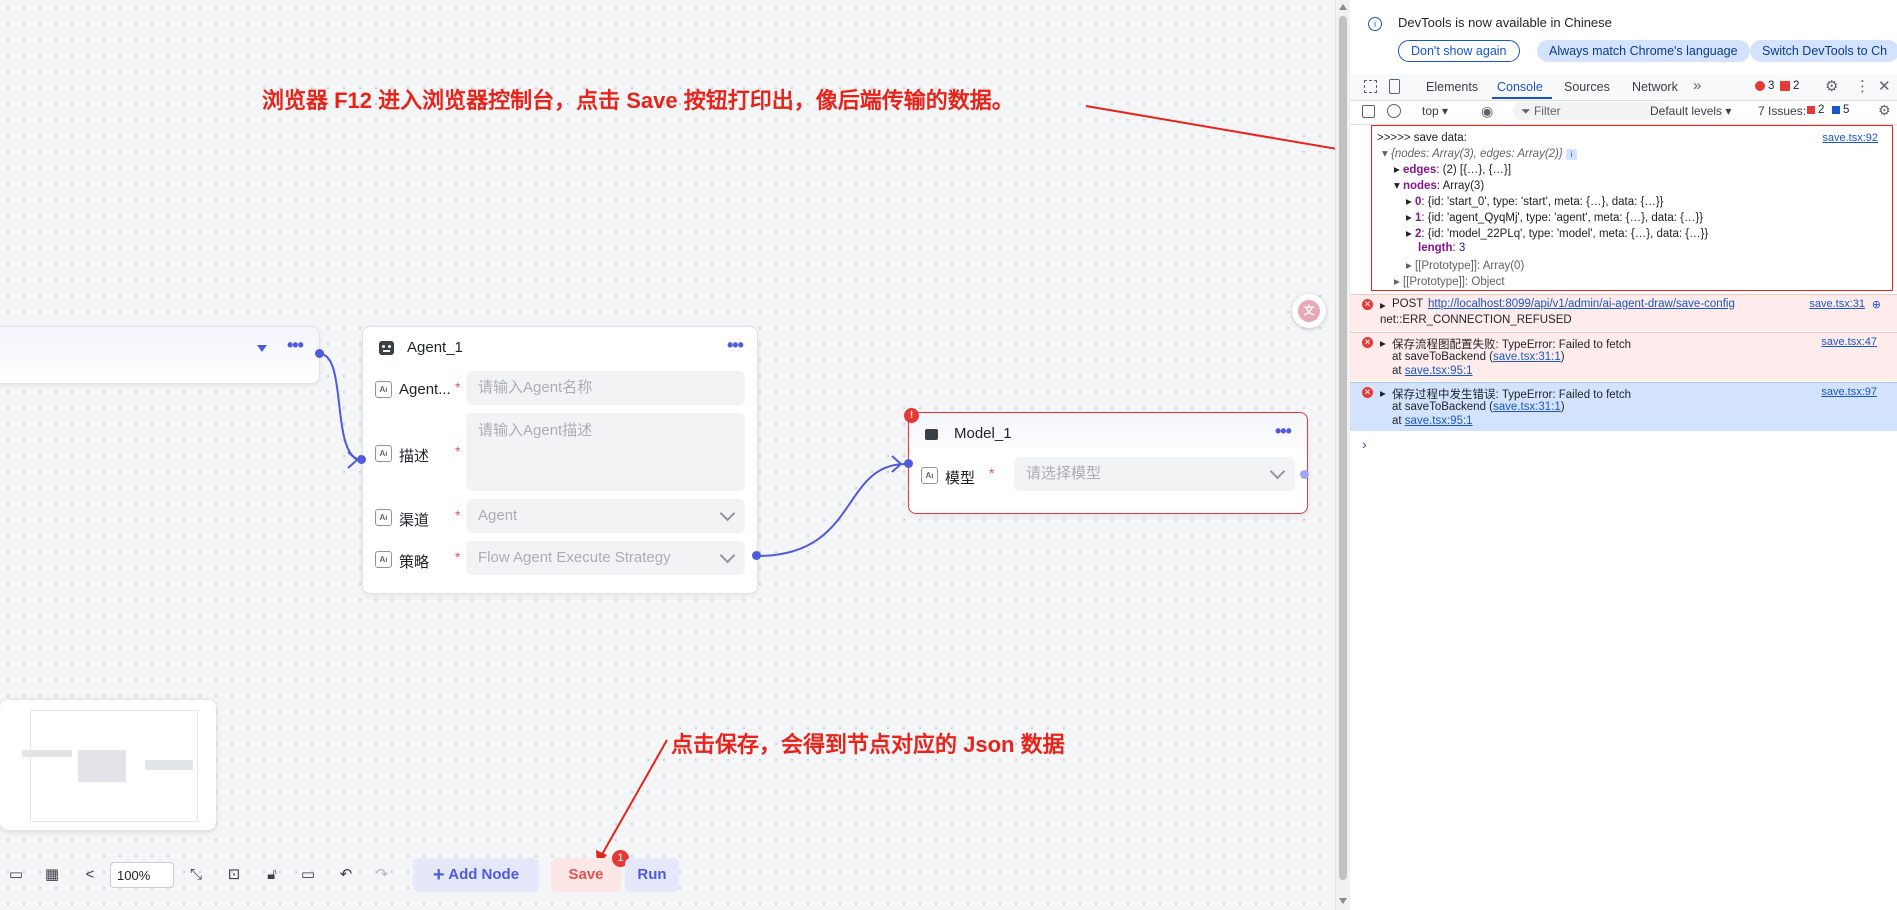  Describe the element at coordinates (756, 555) in the screenshot. I see `agent-output-port` at that location.